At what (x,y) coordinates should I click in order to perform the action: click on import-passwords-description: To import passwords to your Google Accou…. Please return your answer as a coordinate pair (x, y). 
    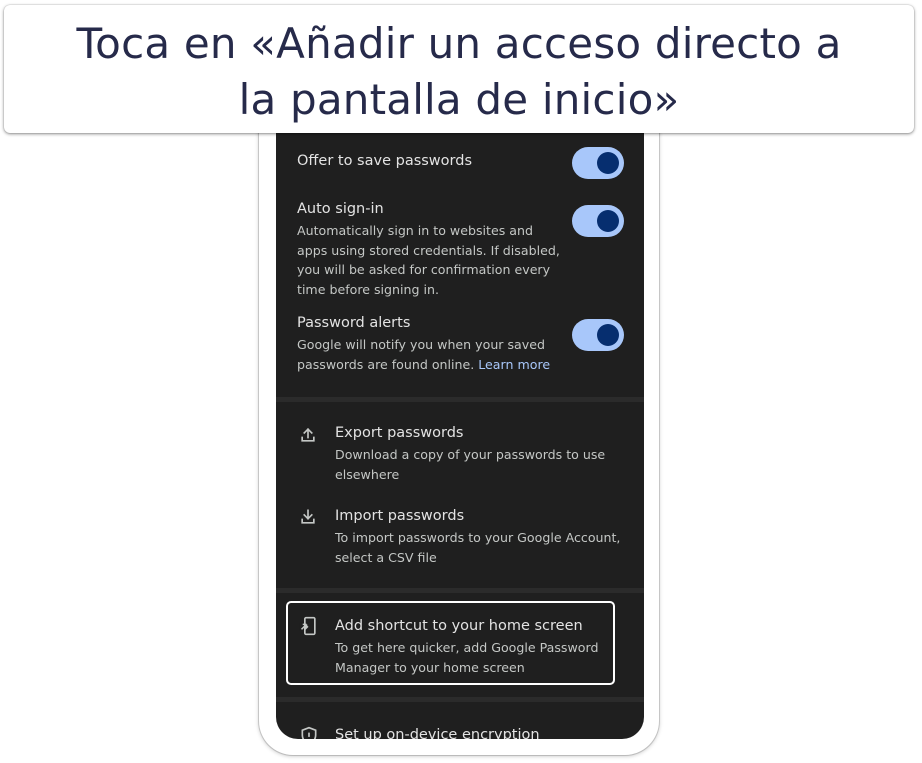
    Looking at the image, I should click on (477, 547).